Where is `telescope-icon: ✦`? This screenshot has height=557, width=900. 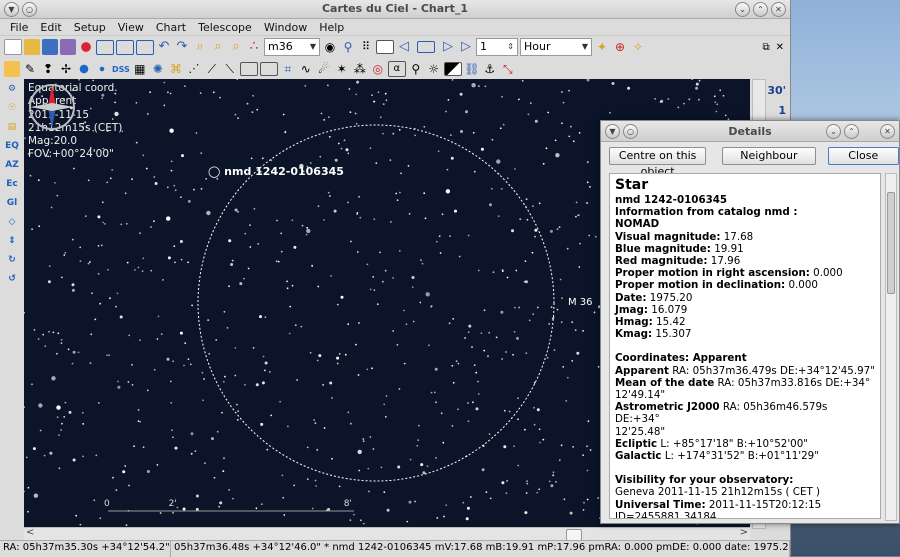 telescope-icon: ✦ is located at coordinates (602, 47).